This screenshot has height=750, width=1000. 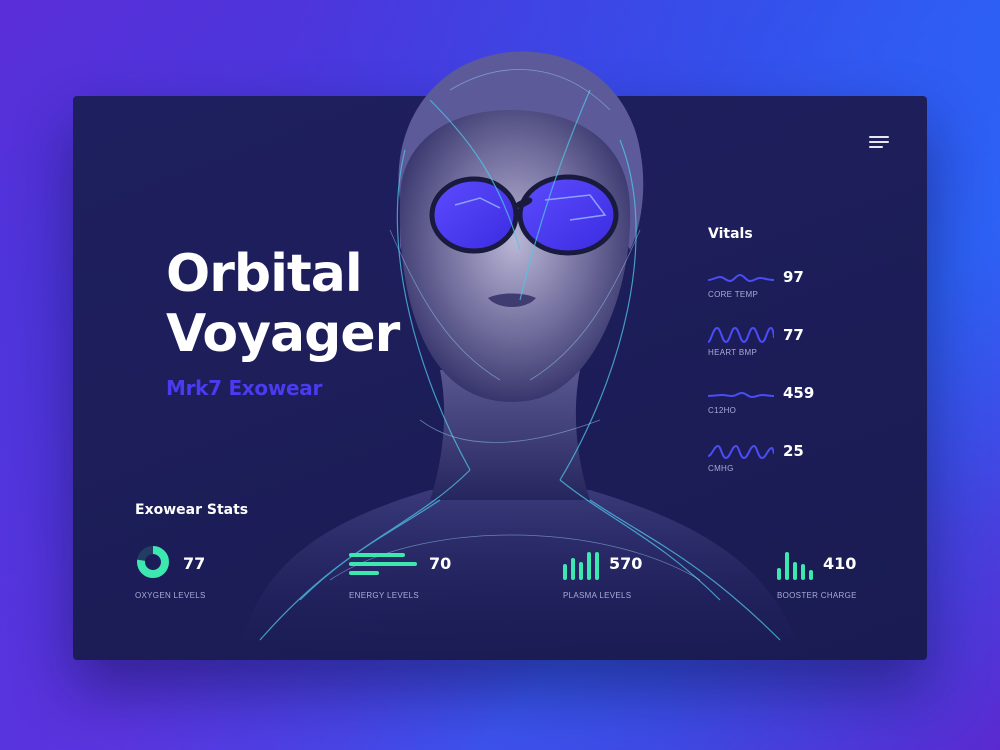 What do you see at coordinates (733, 294) in the screenshot?
I see `vital-label: CORE TEMP` at bounding box center [733, 294].